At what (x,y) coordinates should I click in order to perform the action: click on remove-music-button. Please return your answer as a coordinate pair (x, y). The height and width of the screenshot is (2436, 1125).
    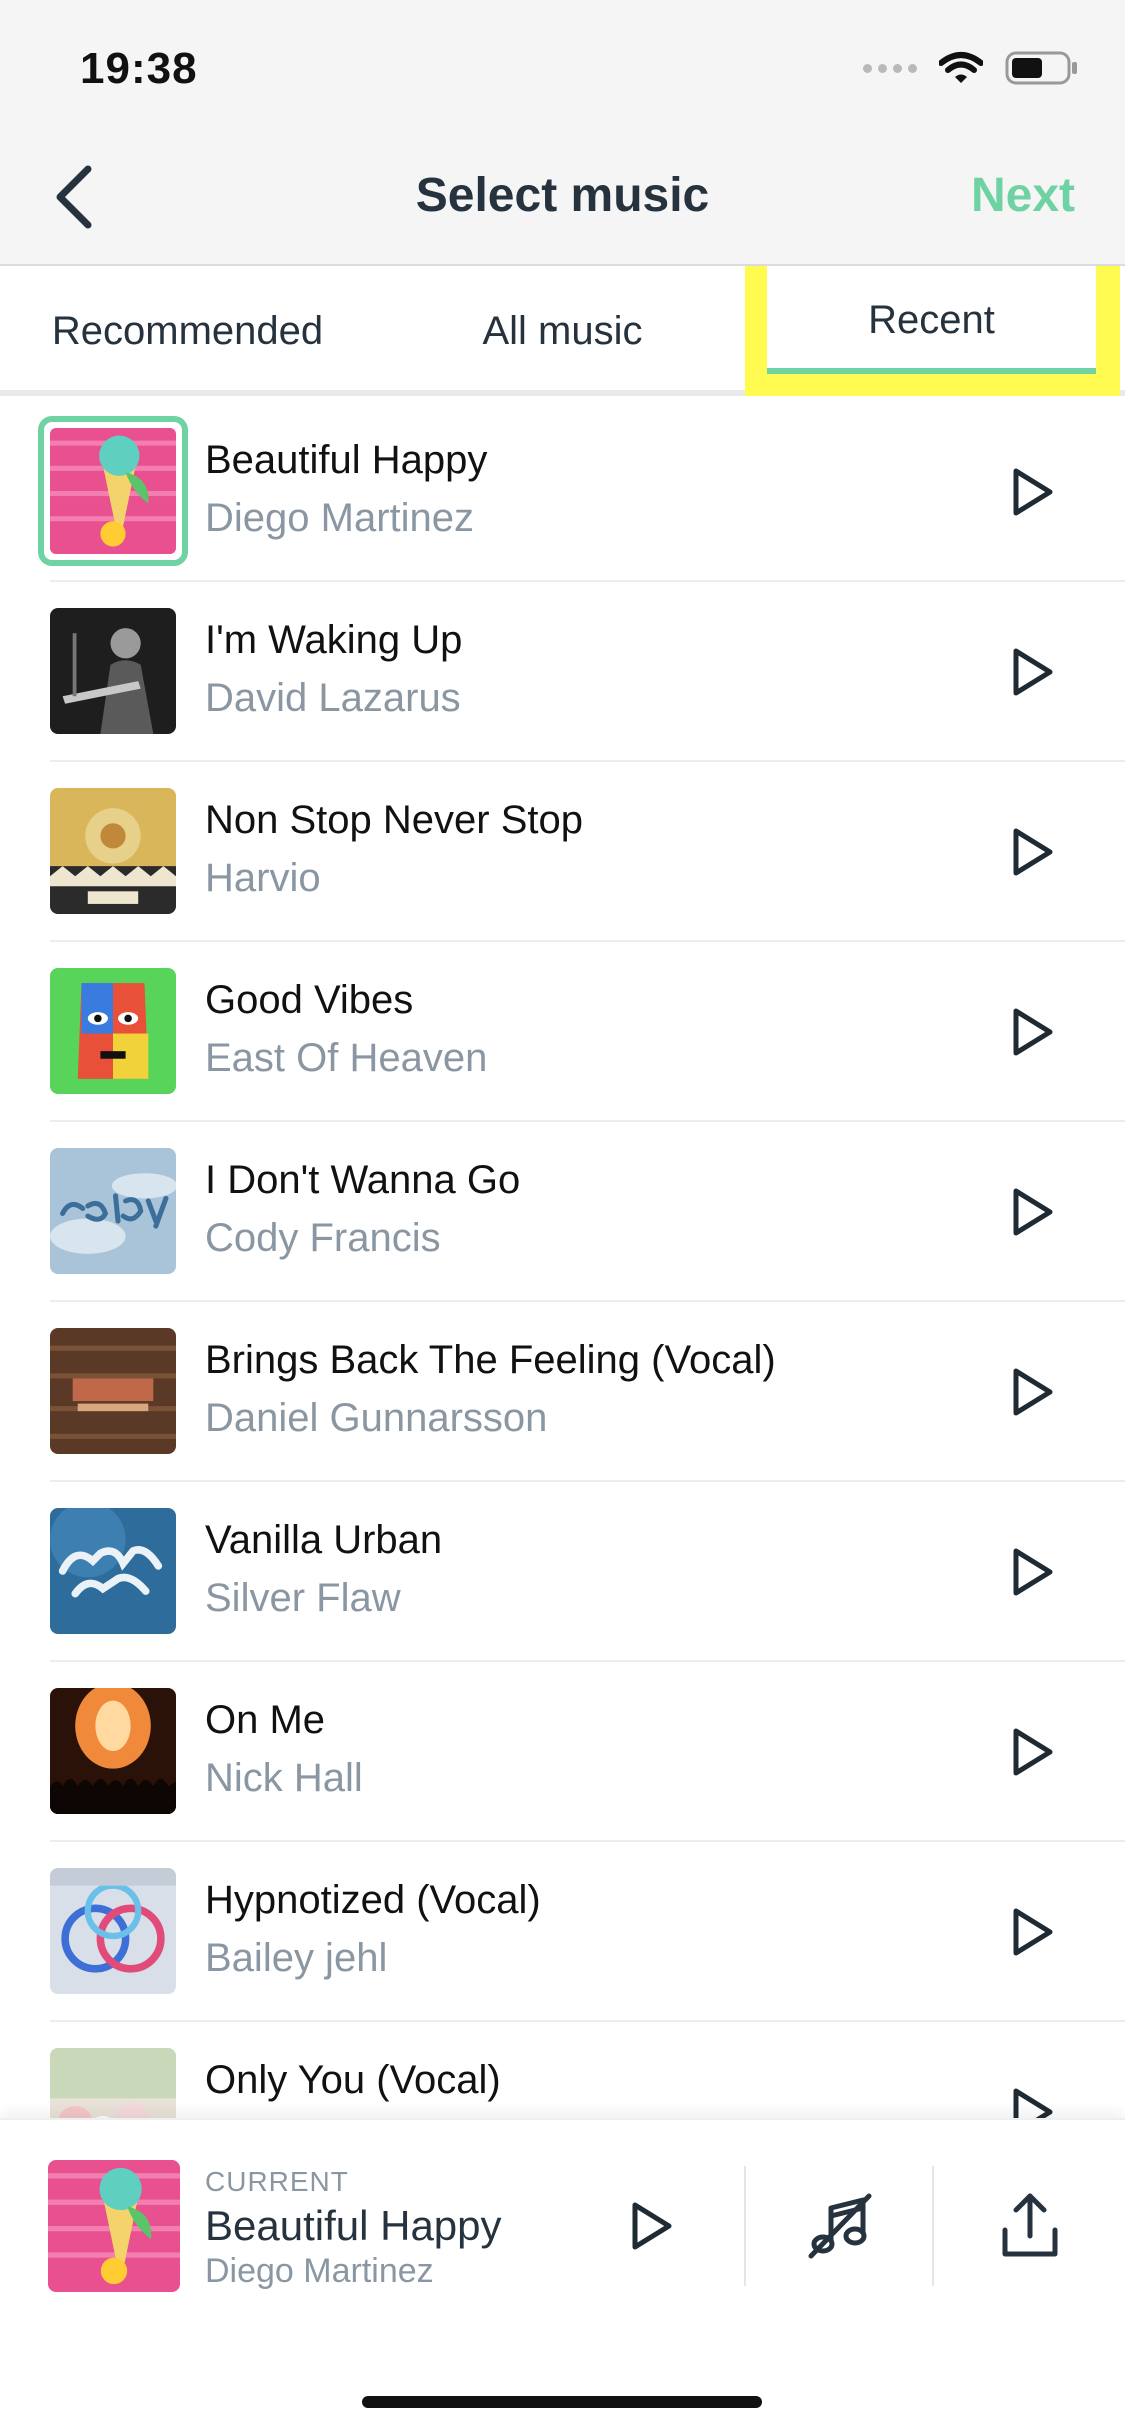
    Looking at the image, I should click on (840, 2227).